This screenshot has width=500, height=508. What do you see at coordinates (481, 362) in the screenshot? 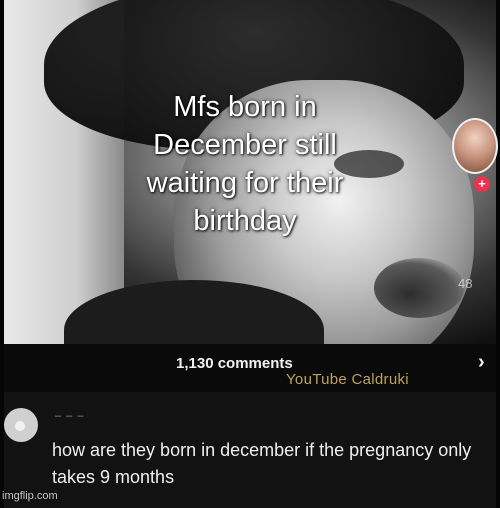
I see `chevron-right-icon: ›` at bounding box center [481, 362].